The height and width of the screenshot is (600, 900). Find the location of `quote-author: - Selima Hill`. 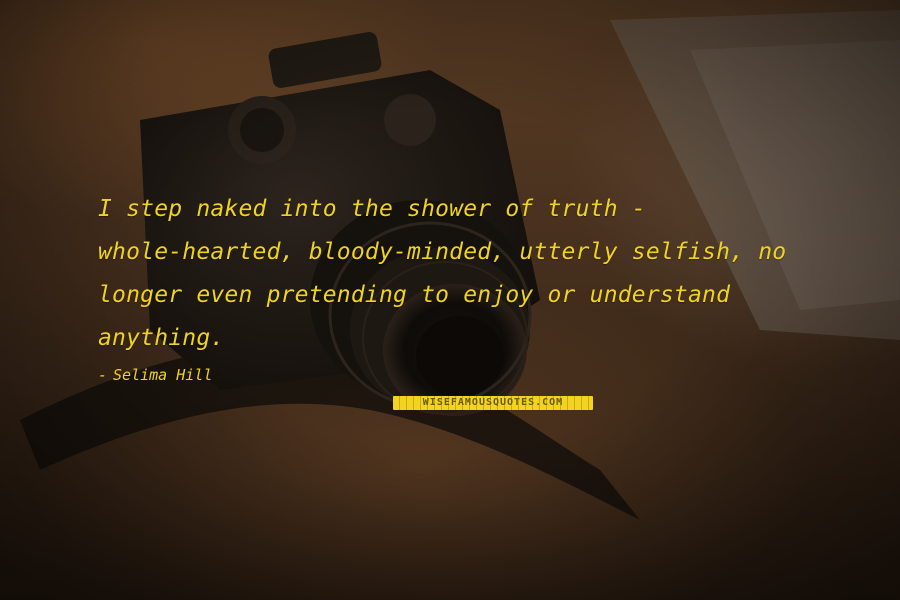

quote-author: - Selima Hill is located at coordinates (155, 375).